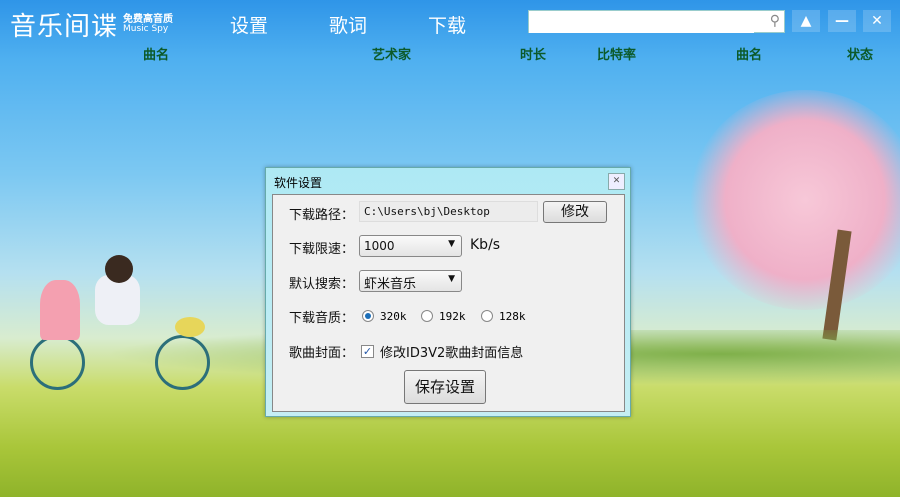 This screenshot has width=900, height=497. I want to click on nav-download: 下载, so click(447, 24).